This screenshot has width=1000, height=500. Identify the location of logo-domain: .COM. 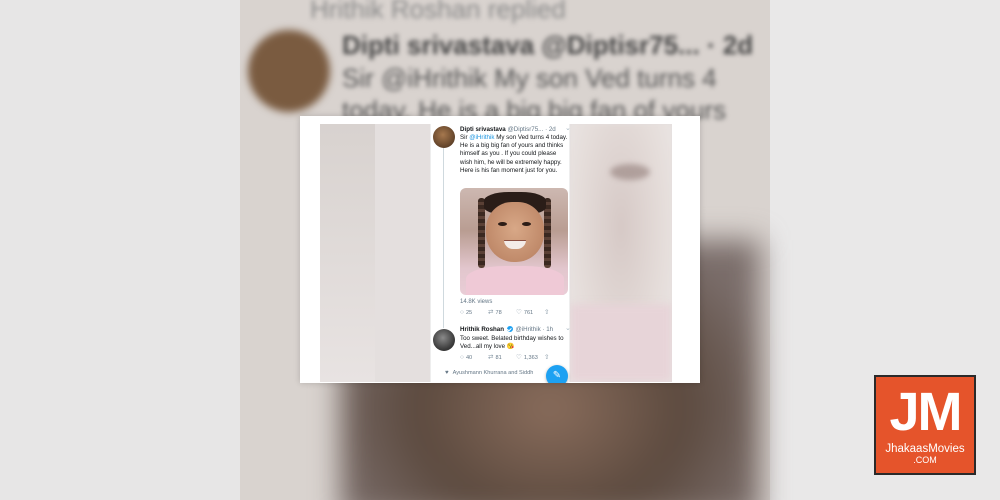
(925, 460).